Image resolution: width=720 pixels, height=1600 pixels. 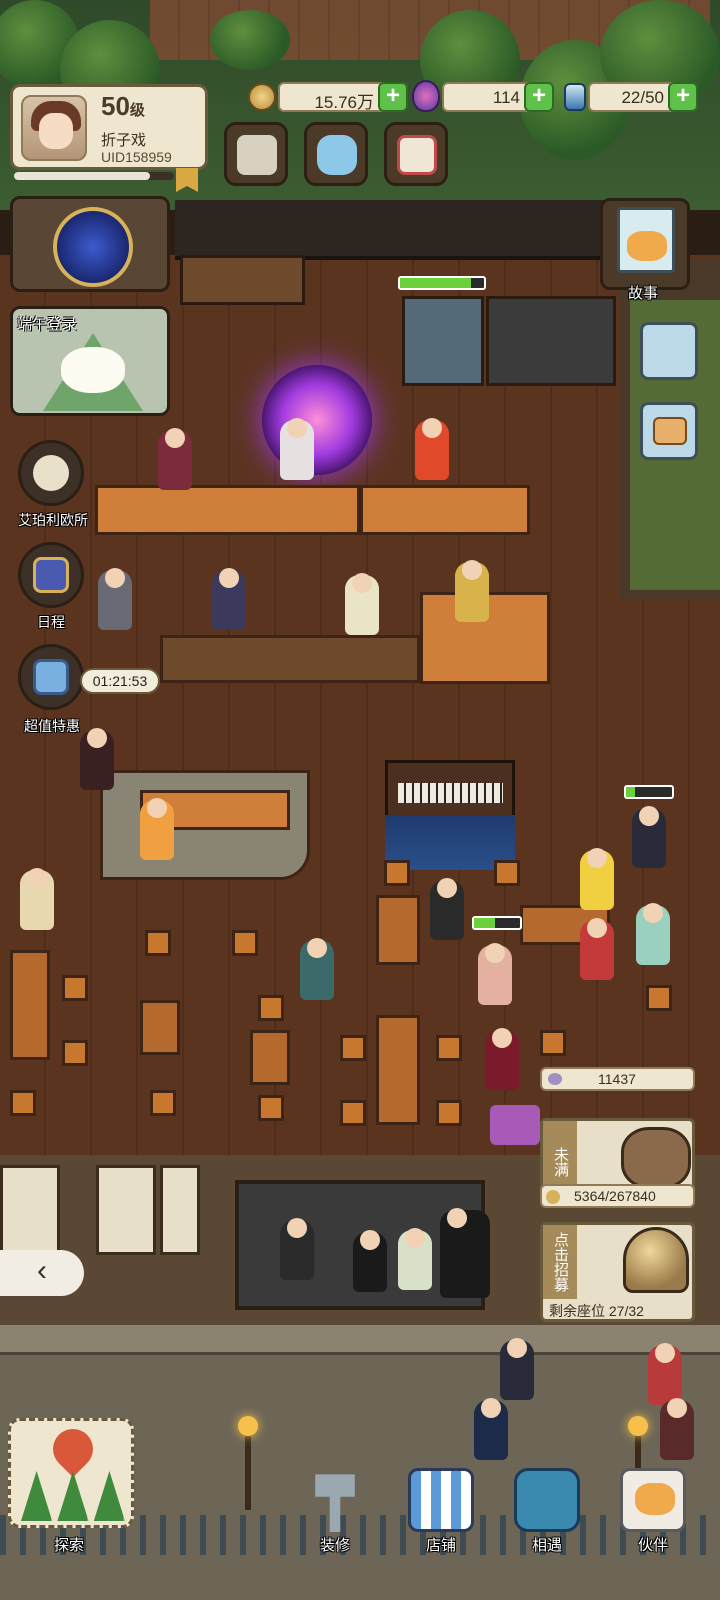 I want to click on dragon-boat-login-button: 端午登录, so click(x=90, y=361).